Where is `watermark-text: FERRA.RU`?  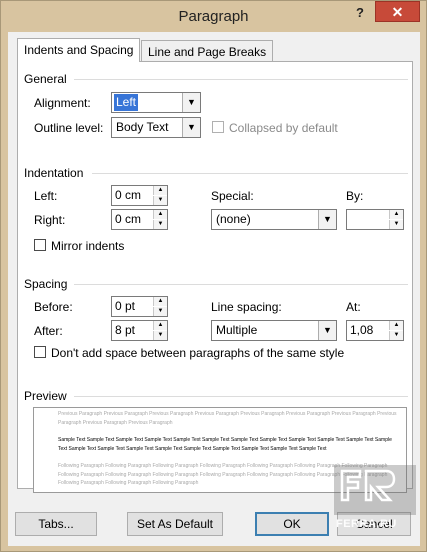 watermark-text: FERRA.RU is located at coordinates (366, 524).